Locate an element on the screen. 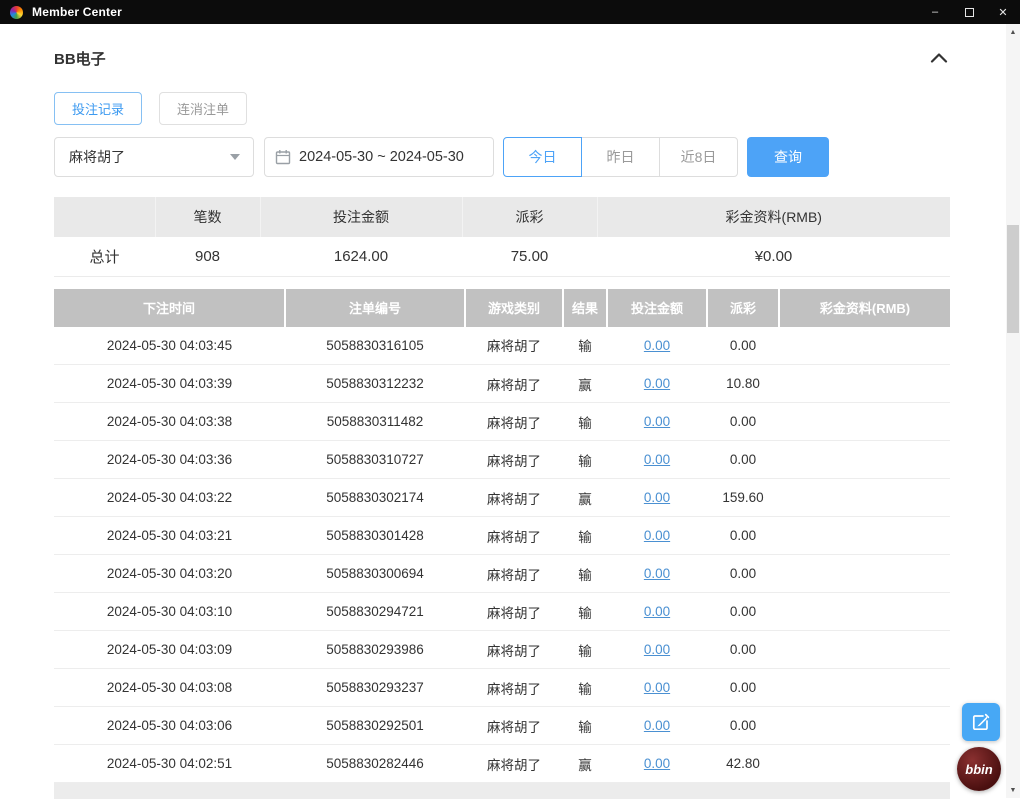  summary-bet-amount-value: 1624.00 is located at coordinates (361, 257).